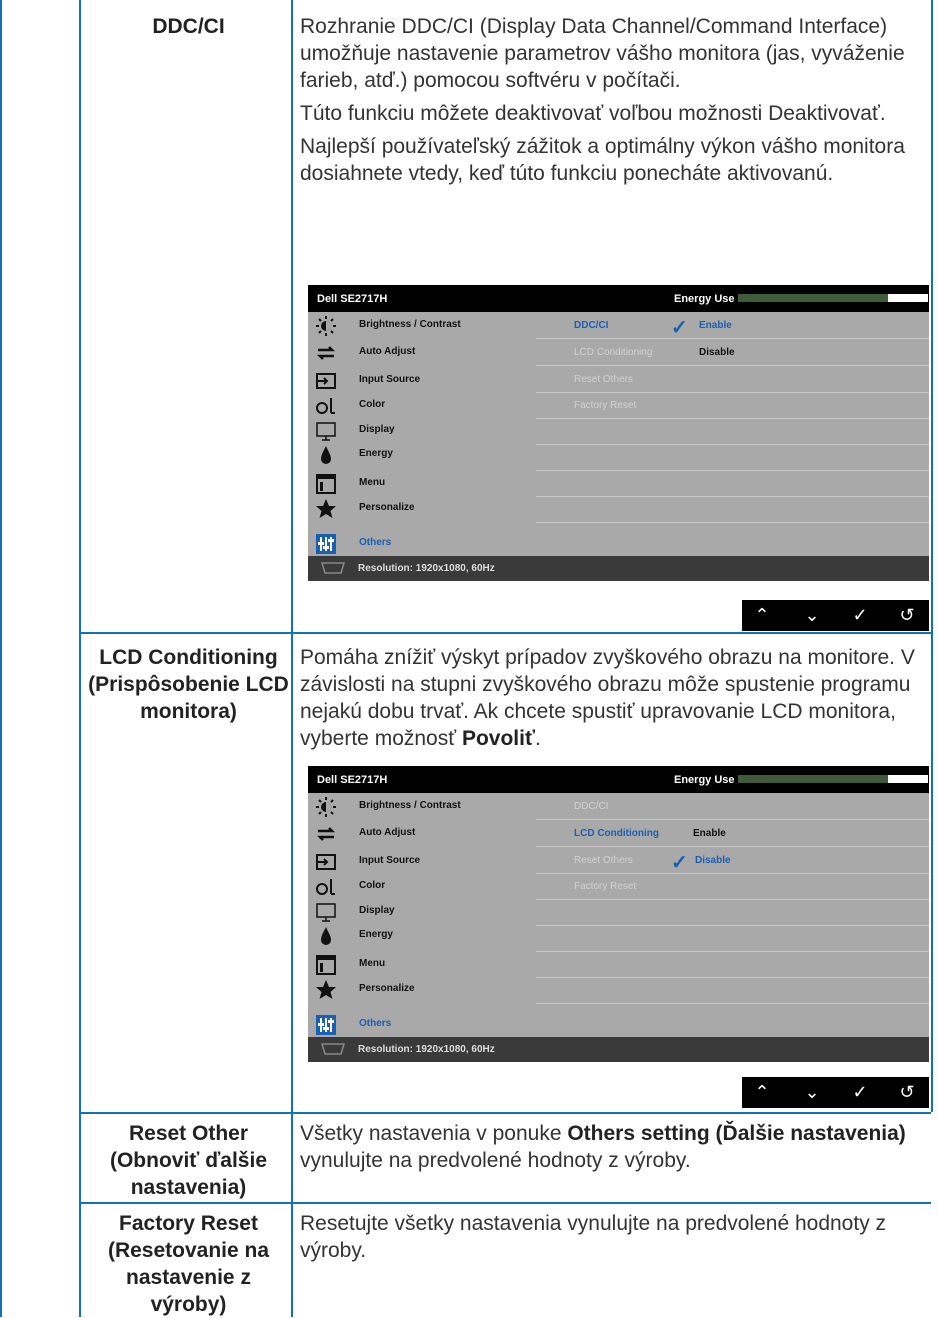 This screenshot has height=1318, width=938. Describe the element at coordinates (732, 806) in the screenshot. I see `osd-submenu-ddcci: DDC/CI` at that location.